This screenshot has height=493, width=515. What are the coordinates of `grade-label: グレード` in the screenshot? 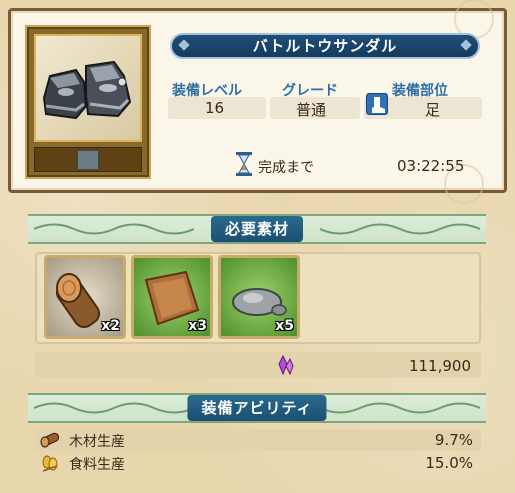 It's located at (310, 91).